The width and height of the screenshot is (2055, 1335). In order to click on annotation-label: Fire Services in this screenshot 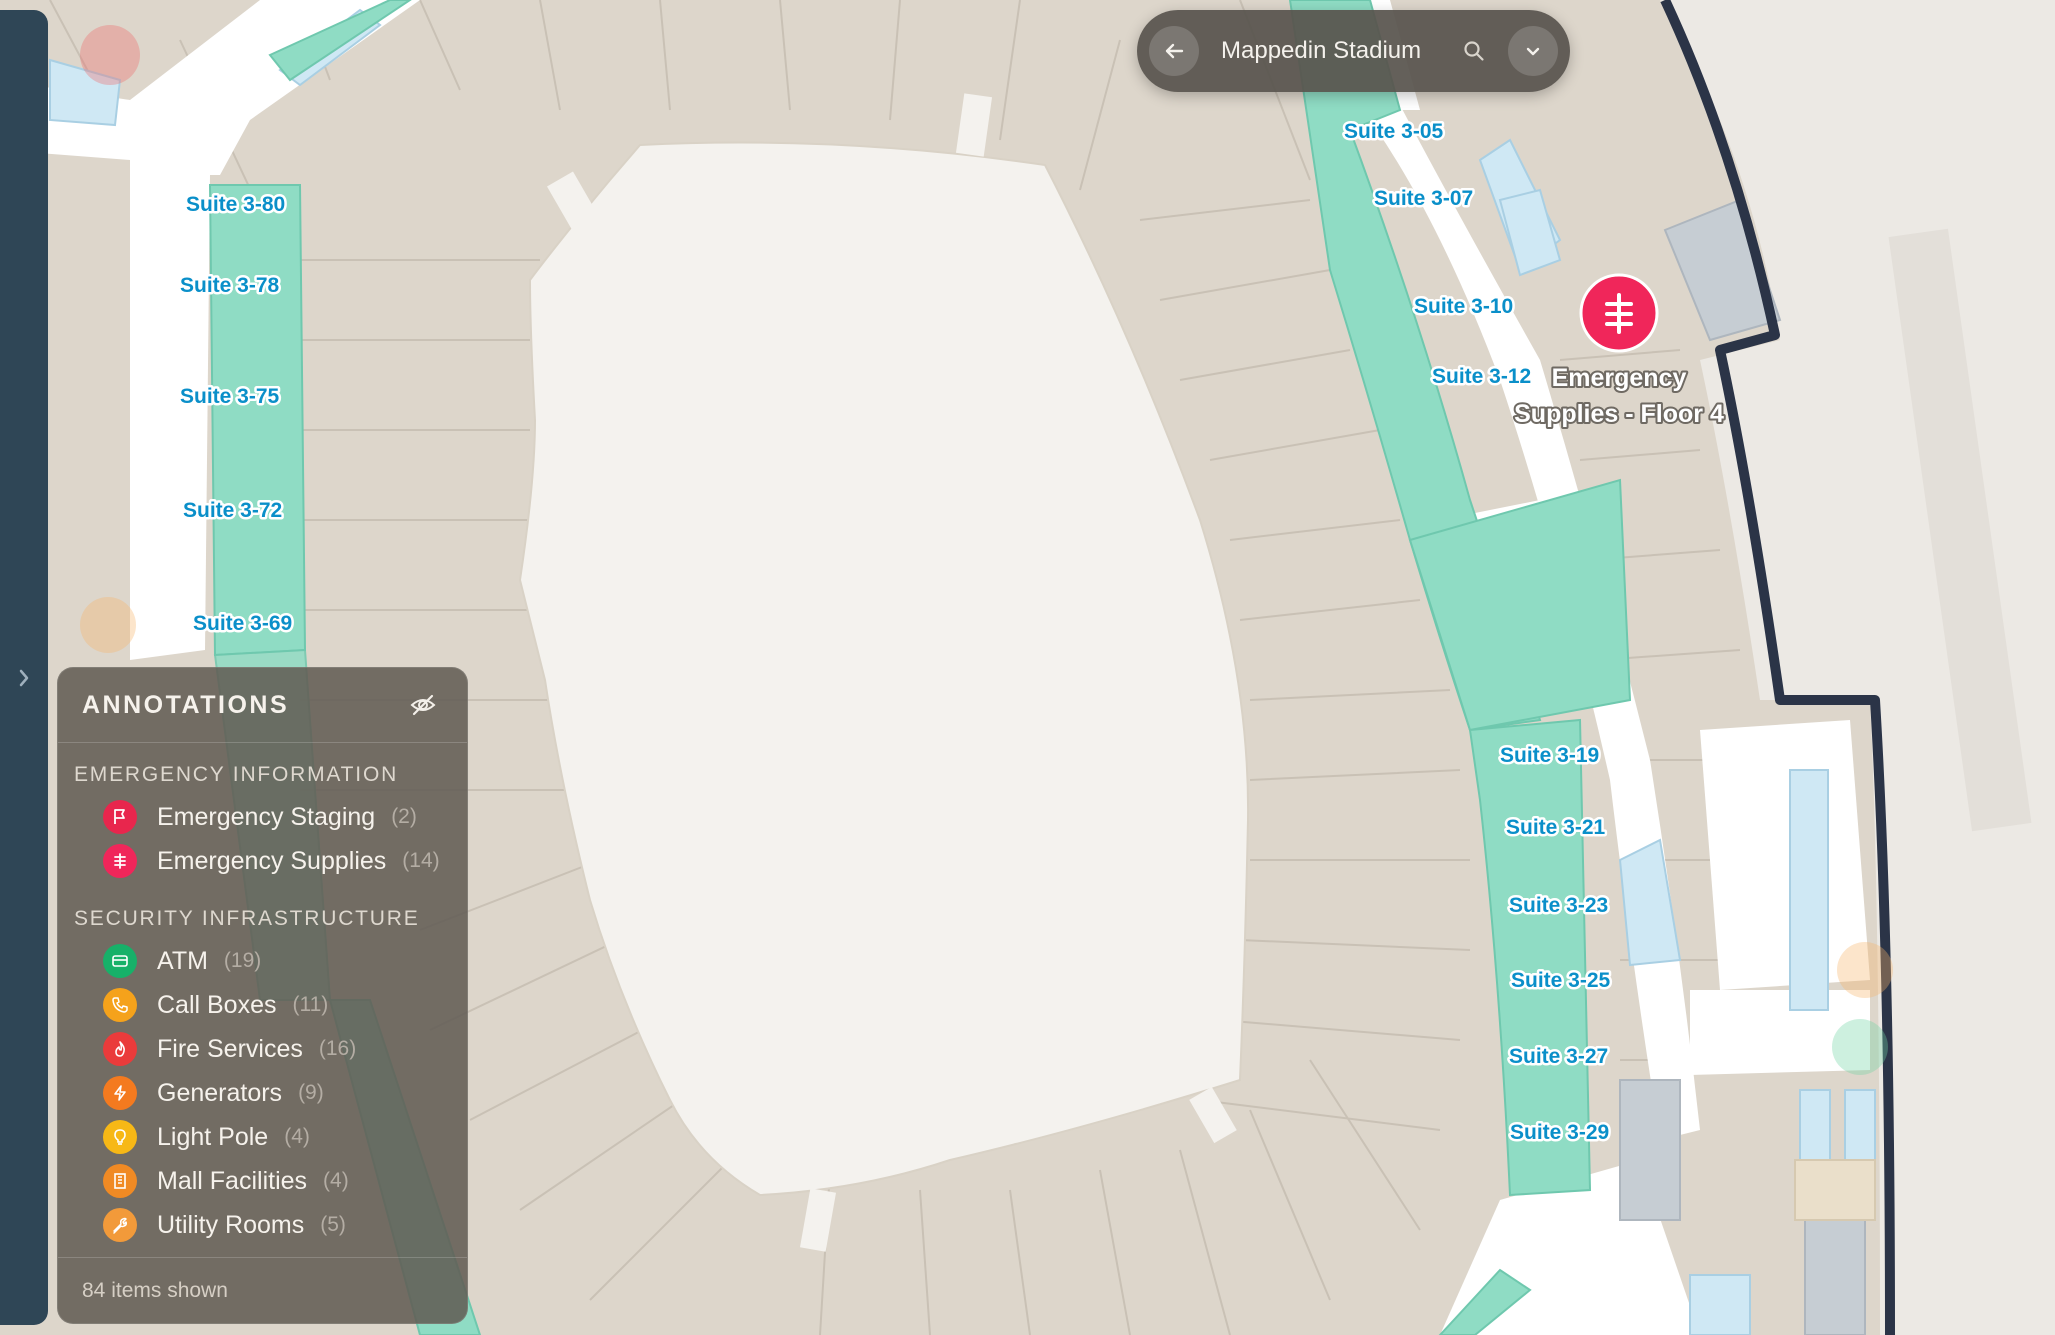, I will do `click(230, 1048)`.